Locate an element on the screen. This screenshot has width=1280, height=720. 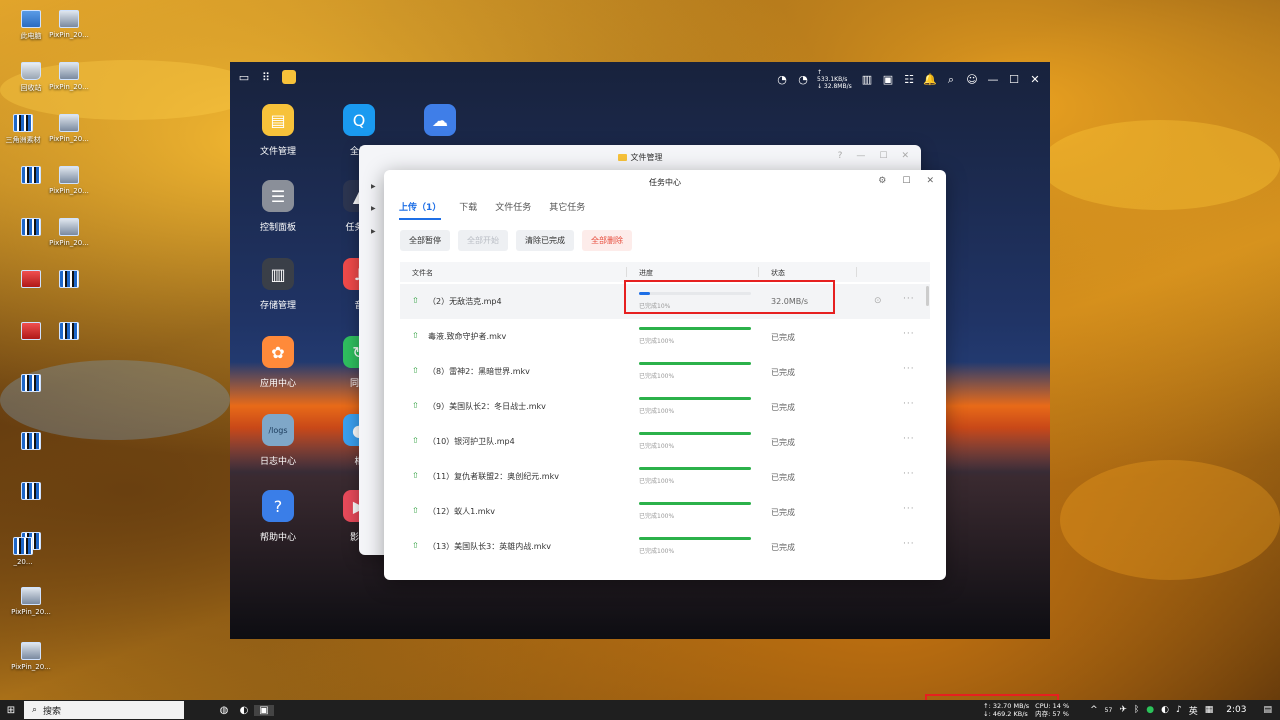
nas-app-2: ☁ is located at coordinates (440, 124).